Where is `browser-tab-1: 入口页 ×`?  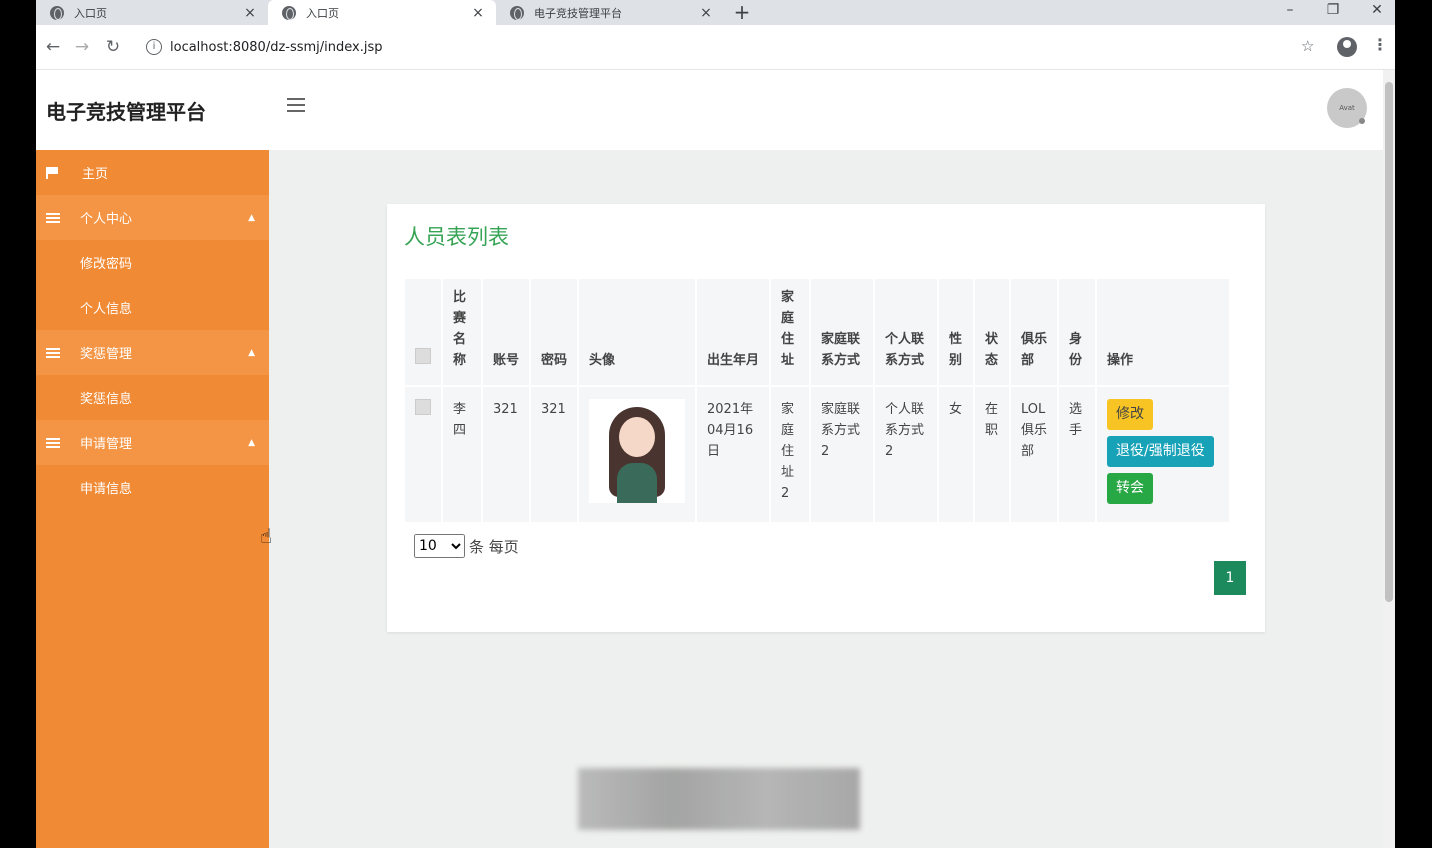 browser-tab-1: 入口页 × is located at coordinates (152, 12).